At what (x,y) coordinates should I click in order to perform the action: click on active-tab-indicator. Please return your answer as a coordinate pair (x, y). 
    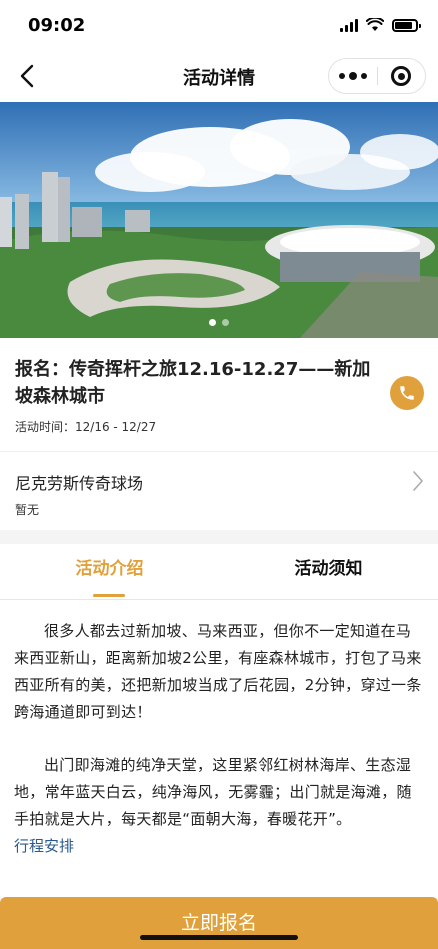
    Looking at the image, I should click on (109, 595).